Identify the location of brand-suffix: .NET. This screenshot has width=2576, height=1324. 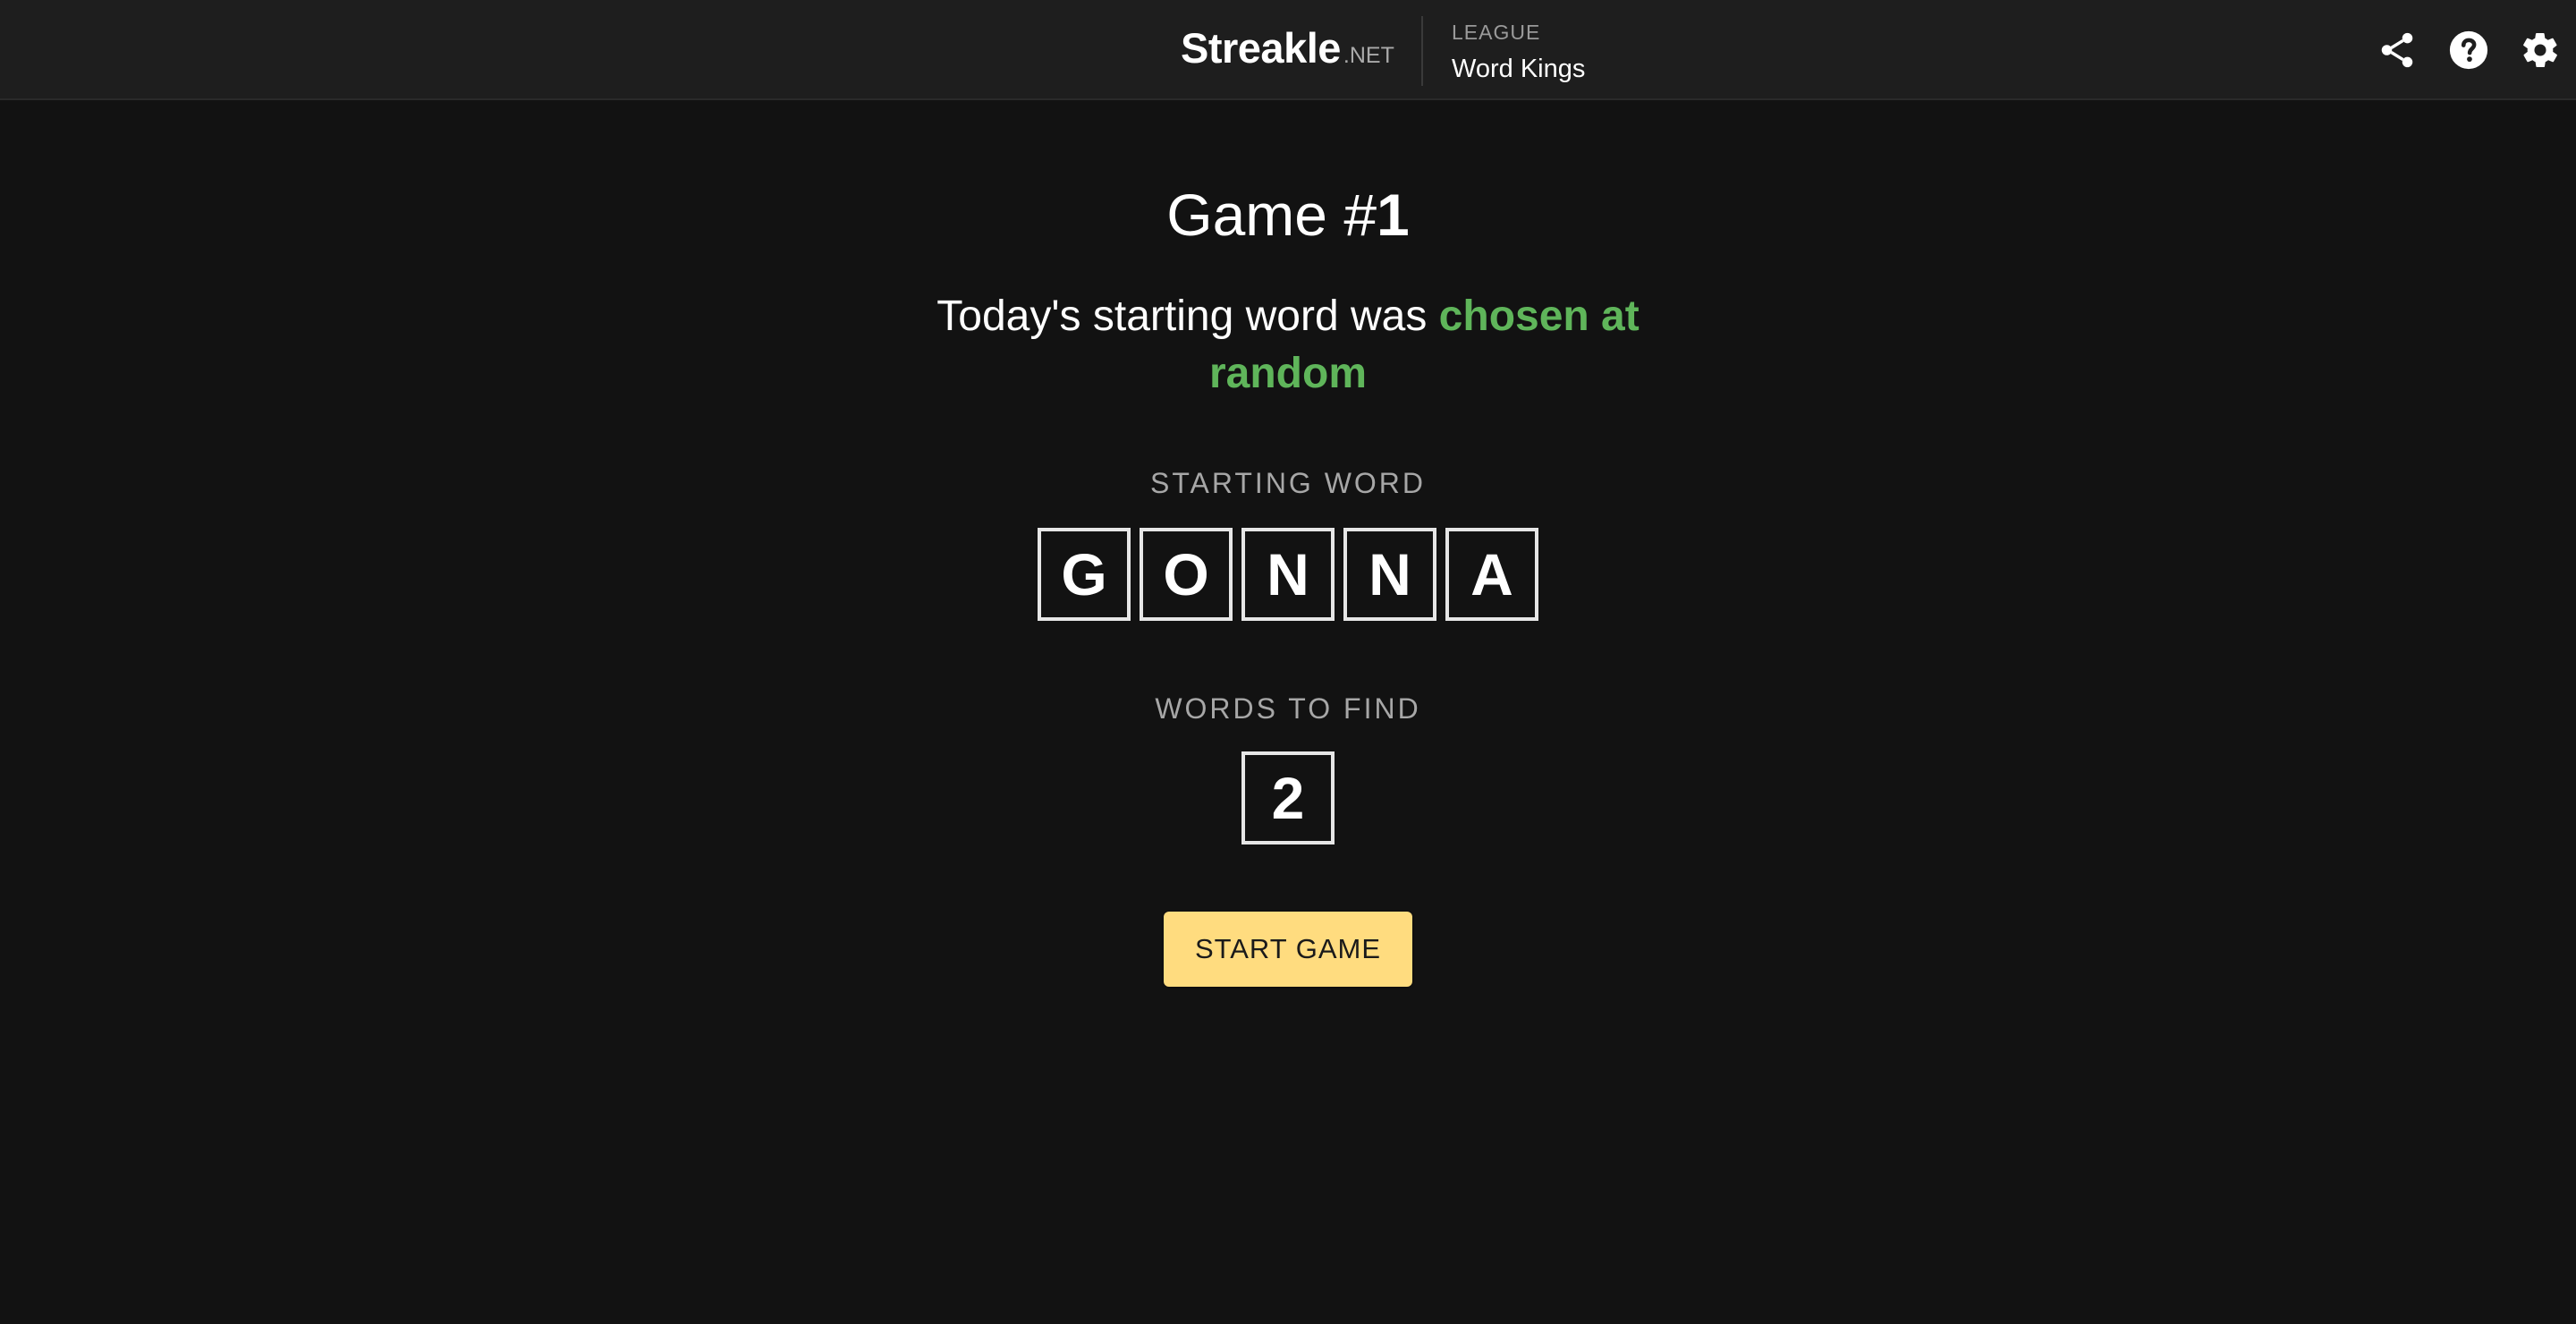
(1368, 55).